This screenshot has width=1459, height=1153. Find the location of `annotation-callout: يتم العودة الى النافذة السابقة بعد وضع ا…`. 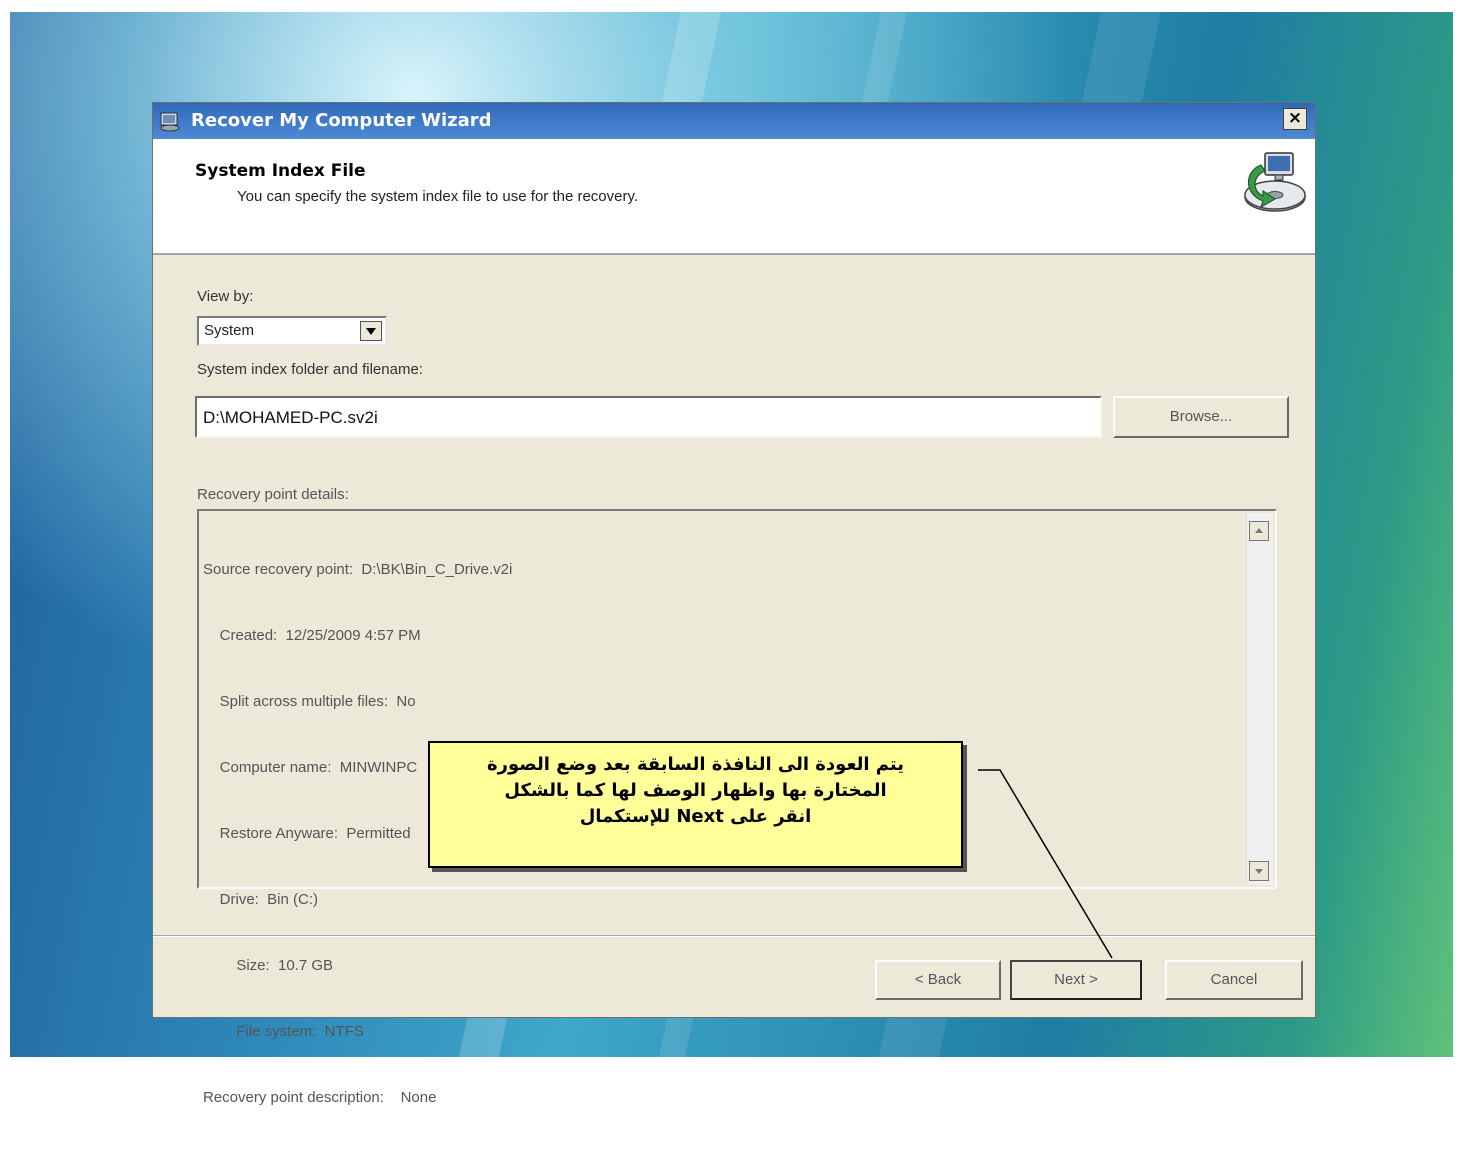

annotation-callout: يتم العودة الى النافذة السابقة بعد وضع ا… is located at coordinates (695, 804).